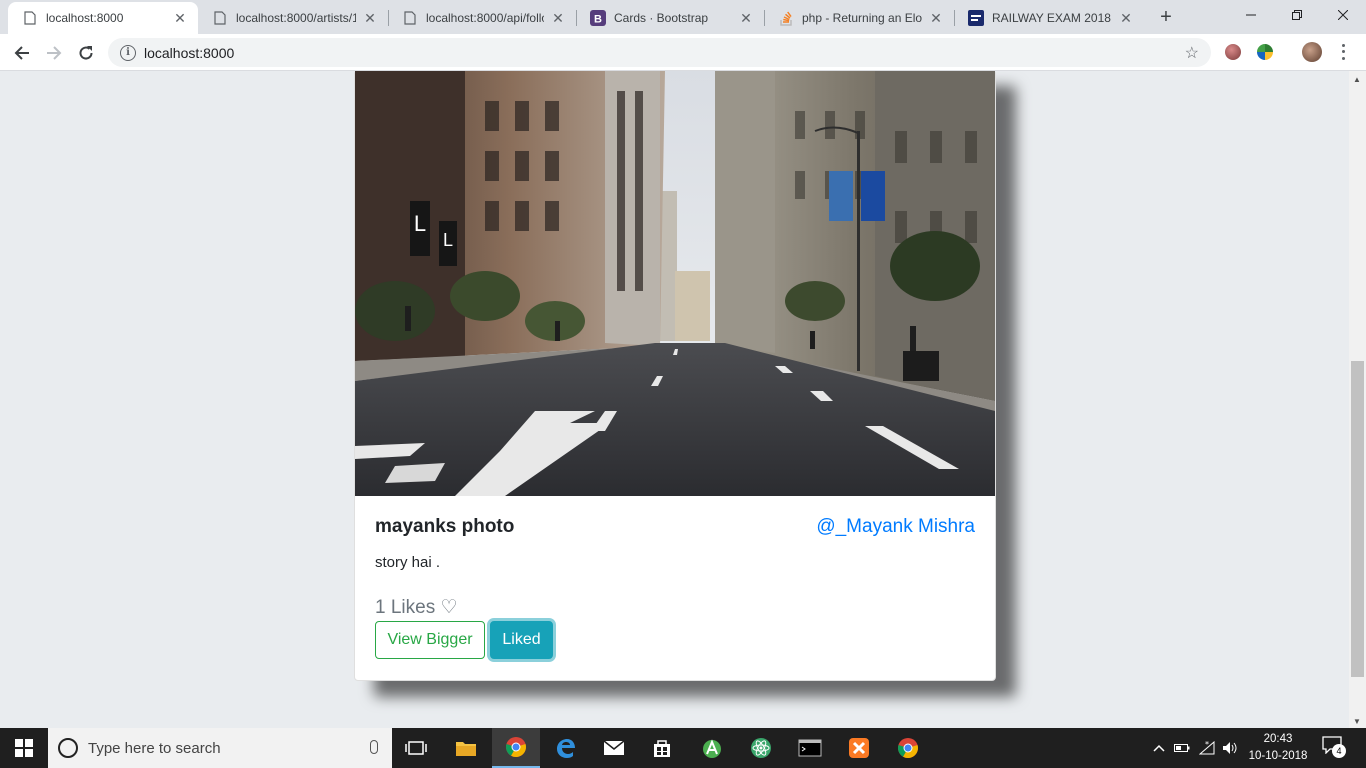 Image resolution: width=1366 pixels, height=768 pixels. I want to click on stackoverflow-icon, so click(786, 18).